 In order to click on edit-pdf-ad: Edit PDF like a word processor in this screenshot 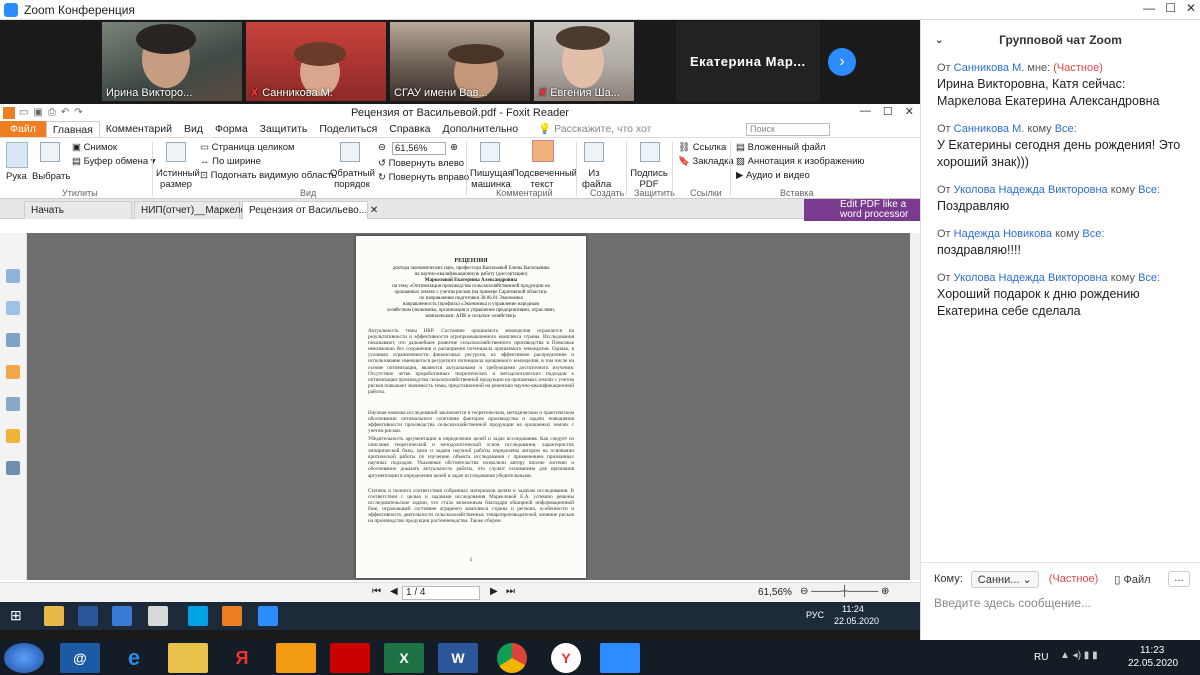, I will do `click(862, 210)`.